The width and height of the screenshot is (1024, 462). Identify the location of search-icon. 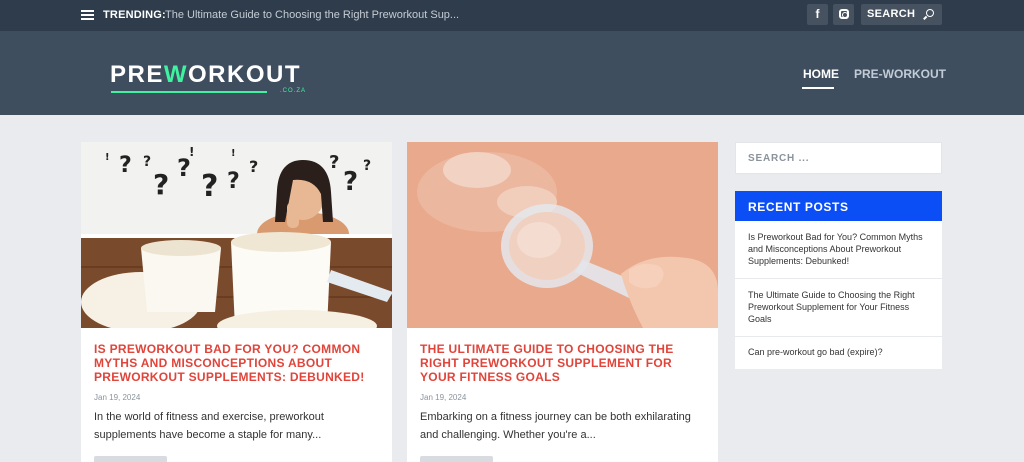
(930, 13).